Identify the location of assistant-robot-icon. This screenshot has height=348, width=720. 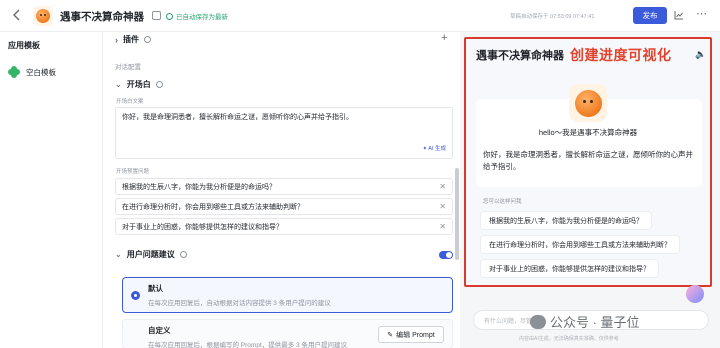
(695, 294).